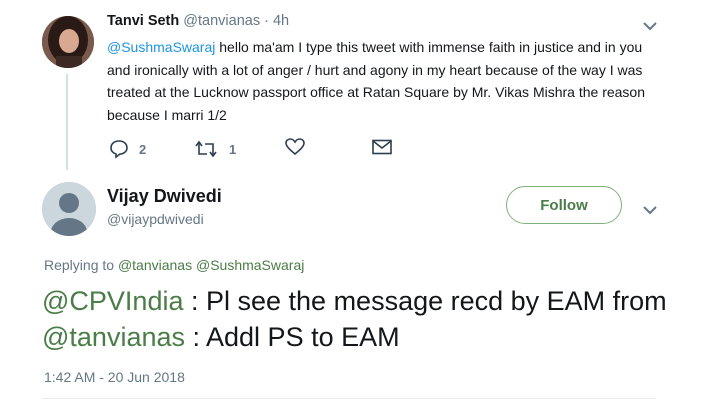  What do you see at coordinates (119, 149) in the screenshot?
I see `reply-icon` at bounding box center [119, 149].